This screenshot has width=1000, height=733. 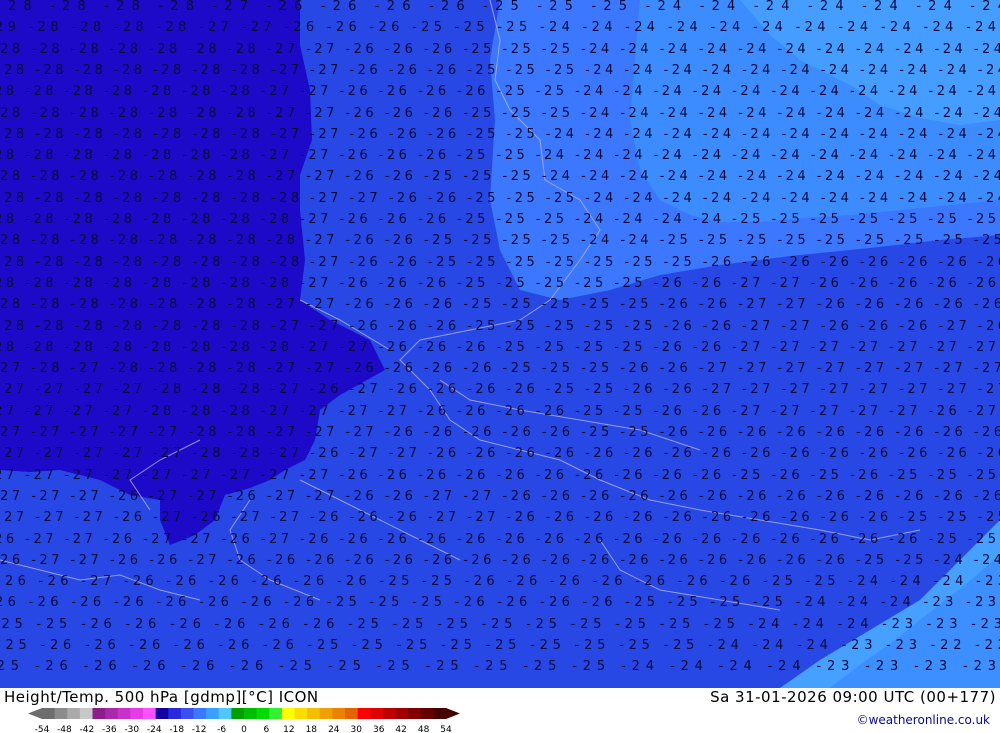 What do you see at coordinates (267, 729) in the screenshot?
I see `legend-tick-label: 6` at bounding box center [267, 729].